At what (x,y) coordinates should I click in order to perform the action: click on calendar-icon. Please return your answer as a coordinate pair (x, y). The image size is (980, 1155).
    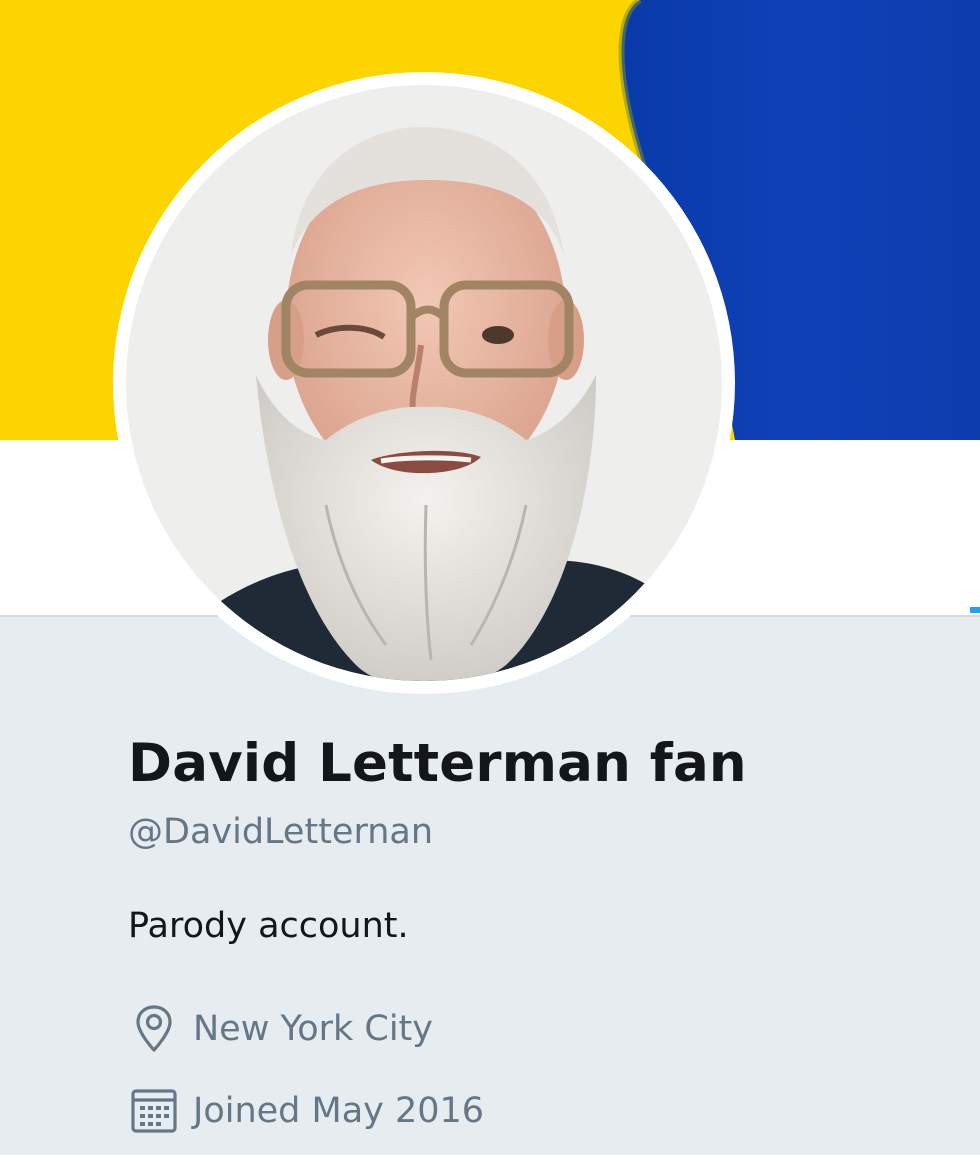
    Looking at the image, I should click on (154, 1111).